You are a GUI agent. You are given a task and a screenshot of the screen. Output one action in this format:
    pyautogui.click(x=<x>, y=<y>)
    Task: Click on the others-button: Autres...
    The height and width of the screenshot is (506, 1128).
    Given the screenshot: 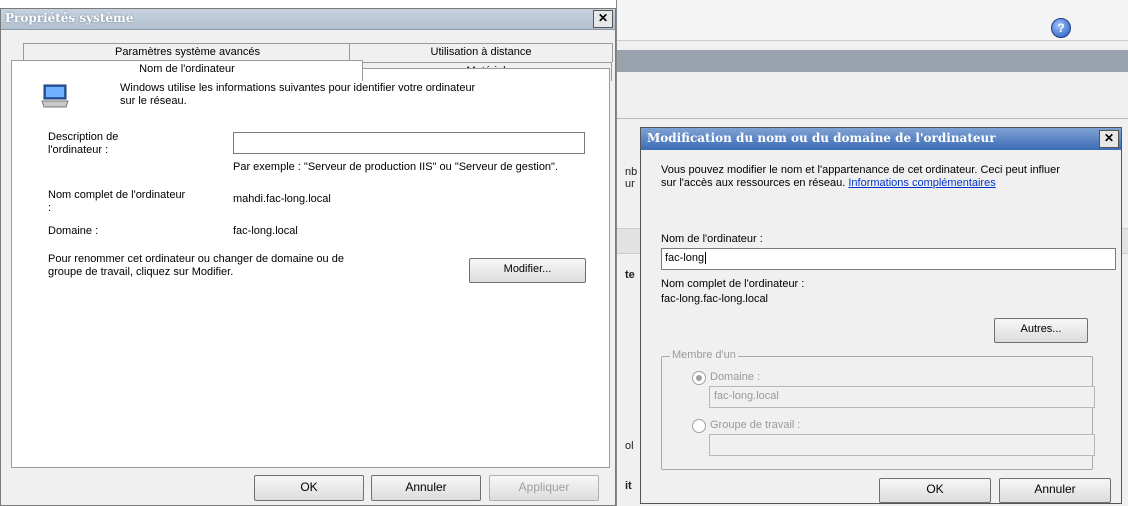 What is the action you would take?
    pyautogui.click(x=1041, y=330)
    